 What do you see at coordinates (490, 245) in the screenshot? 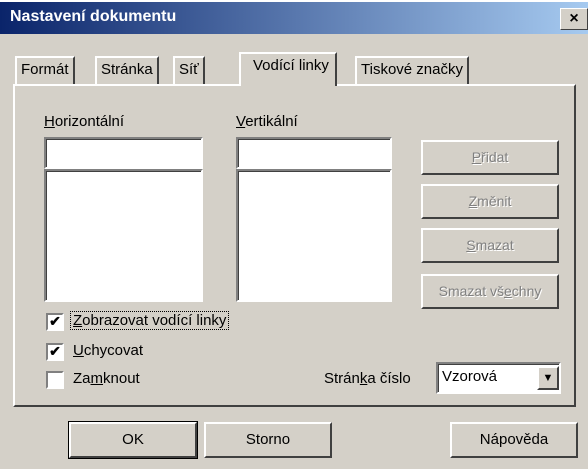
I see `delete-button: Smazat` at bounding box center [490, 245].